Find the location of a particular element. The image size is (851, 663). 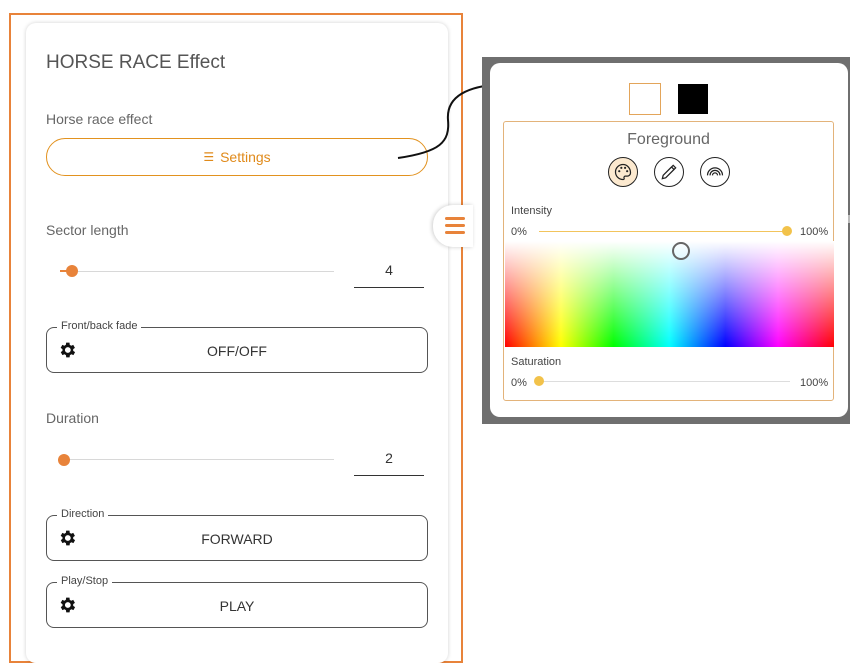

duration-slider is located at coordinates (197, 459).